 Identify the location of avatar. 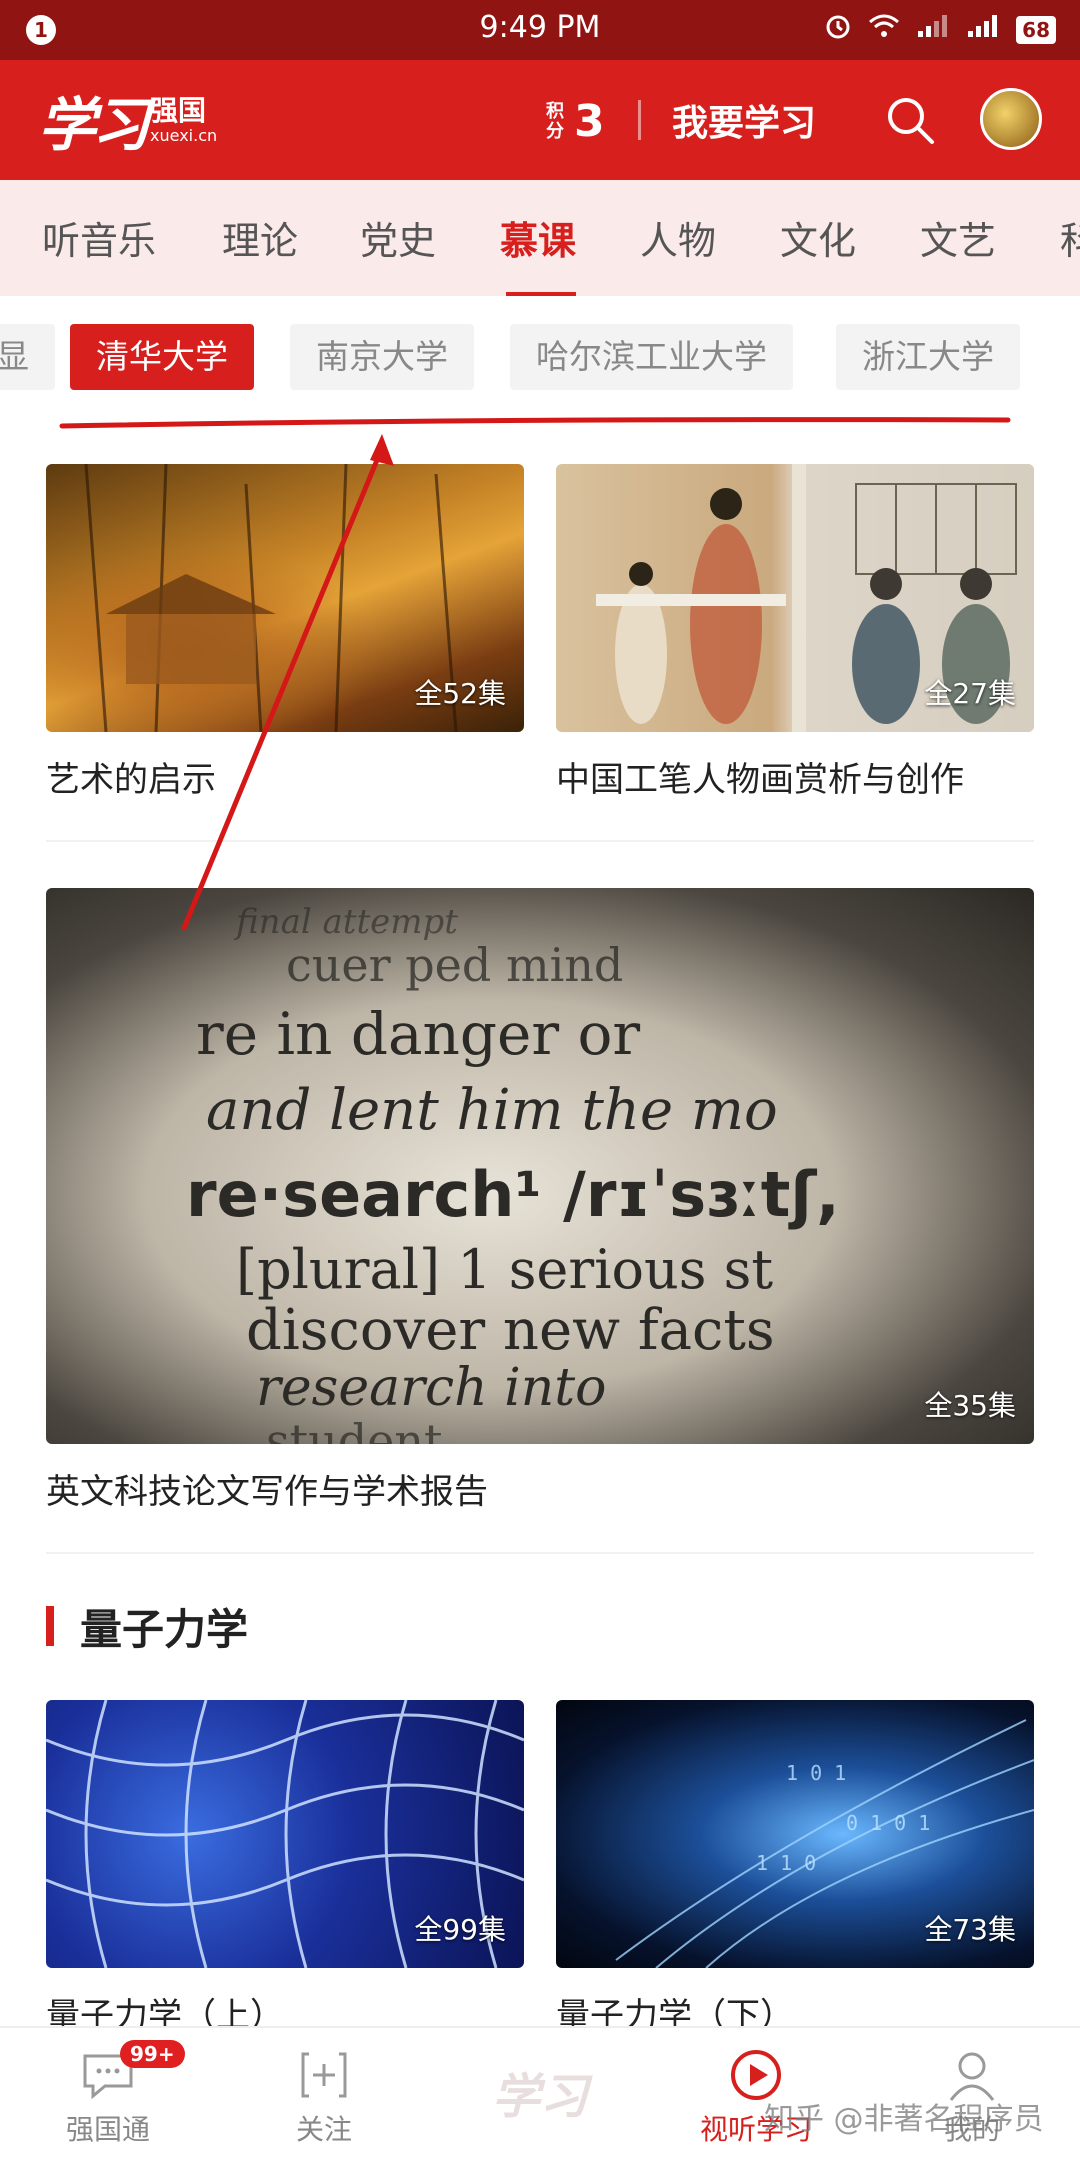
(1011, 119).